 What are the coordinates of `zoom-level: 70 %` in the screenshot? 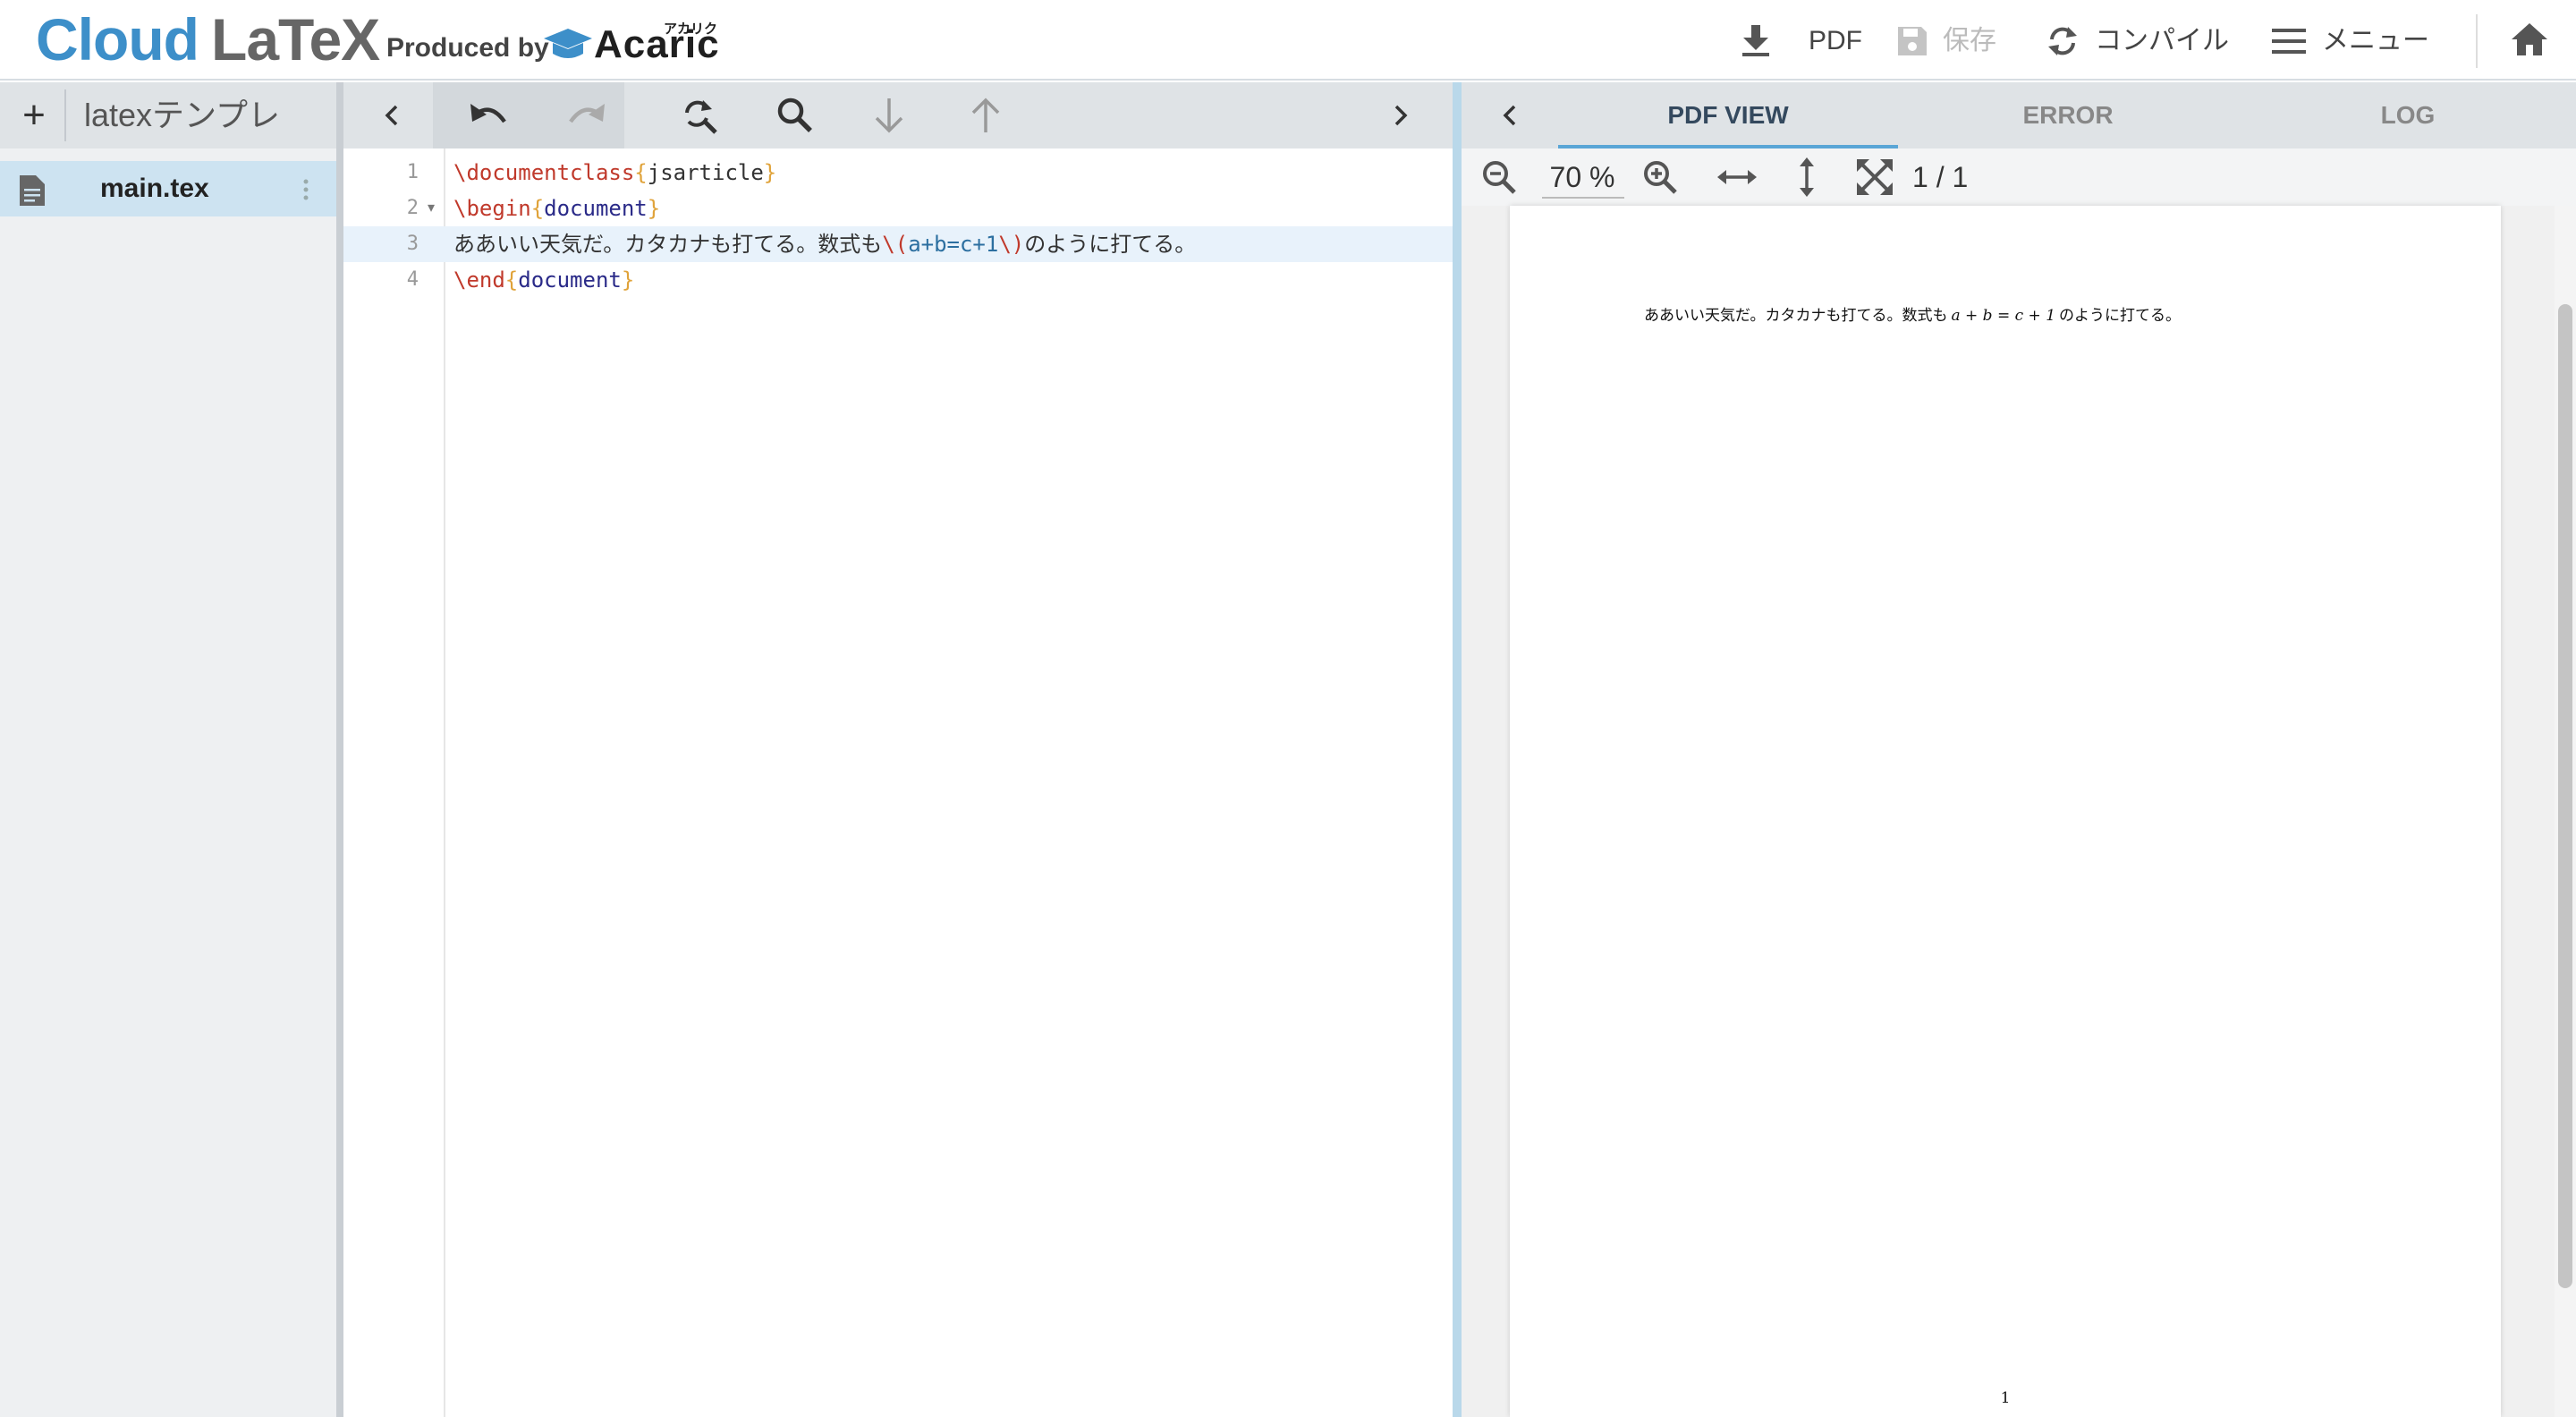 It's located at (1582, 177).